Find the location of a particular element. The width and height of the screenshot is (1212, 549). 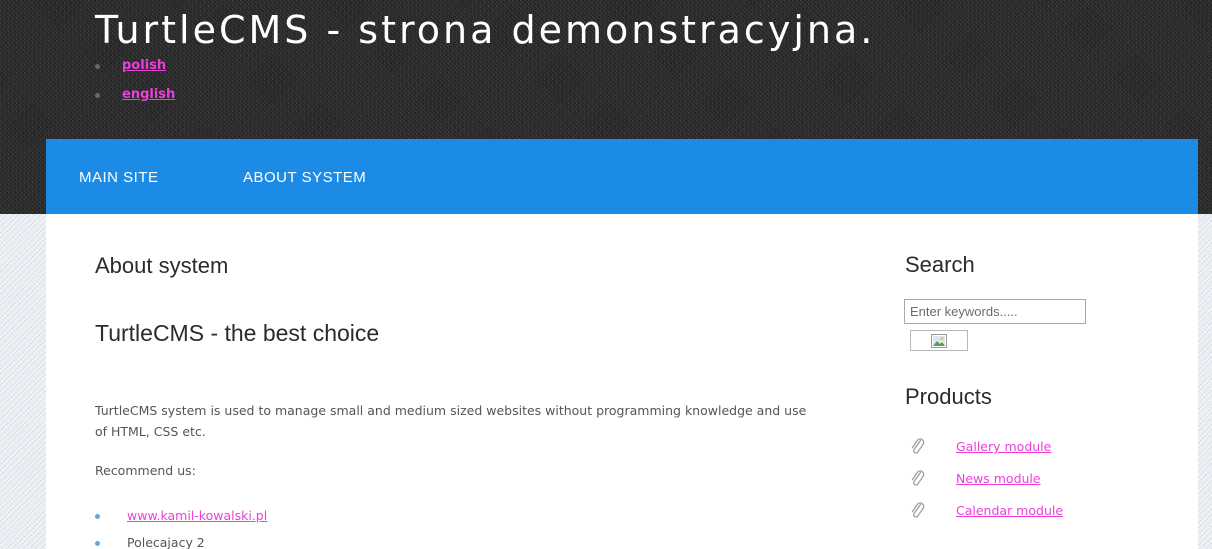

nav-item-main-site: MAIN SITE is located at coordinates (119, 177).